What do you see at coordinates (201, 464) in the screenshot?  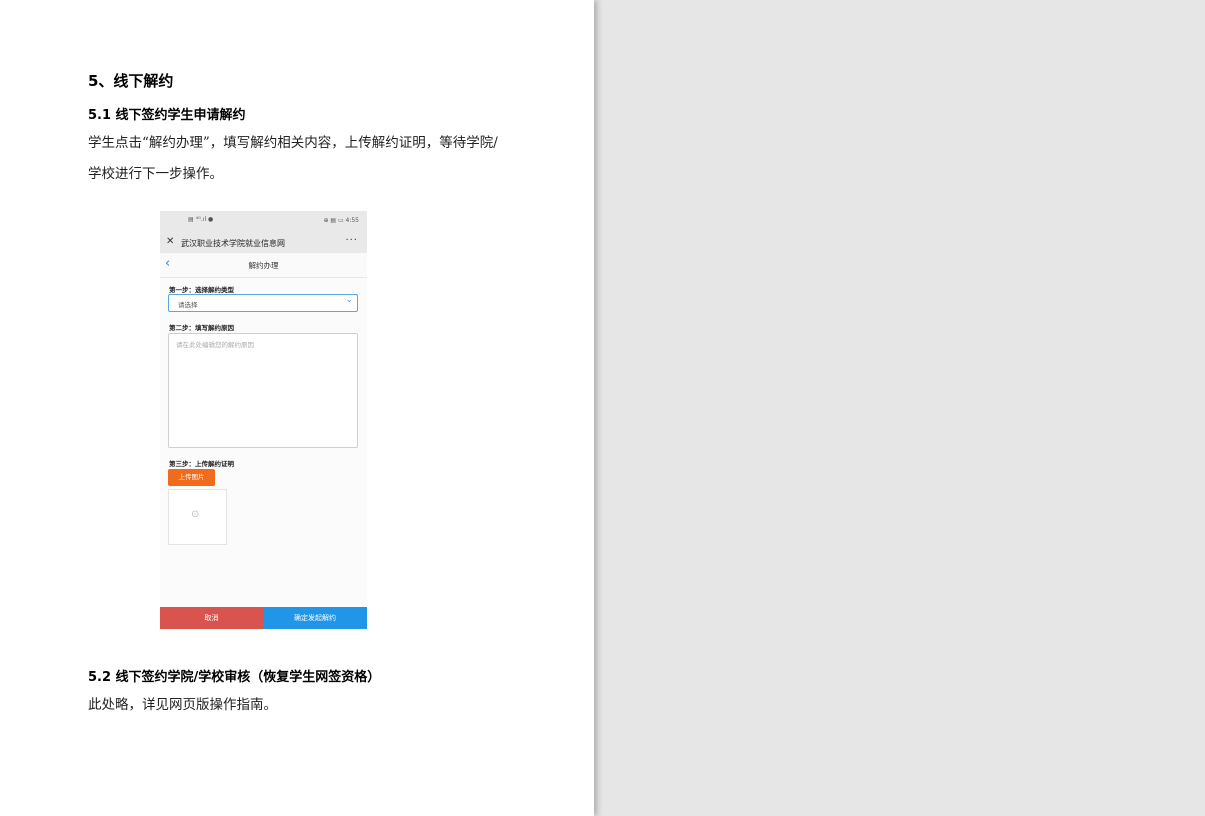 I see `step-3-label: 第三步：上传解约证明` at bounding box center [201, 464].